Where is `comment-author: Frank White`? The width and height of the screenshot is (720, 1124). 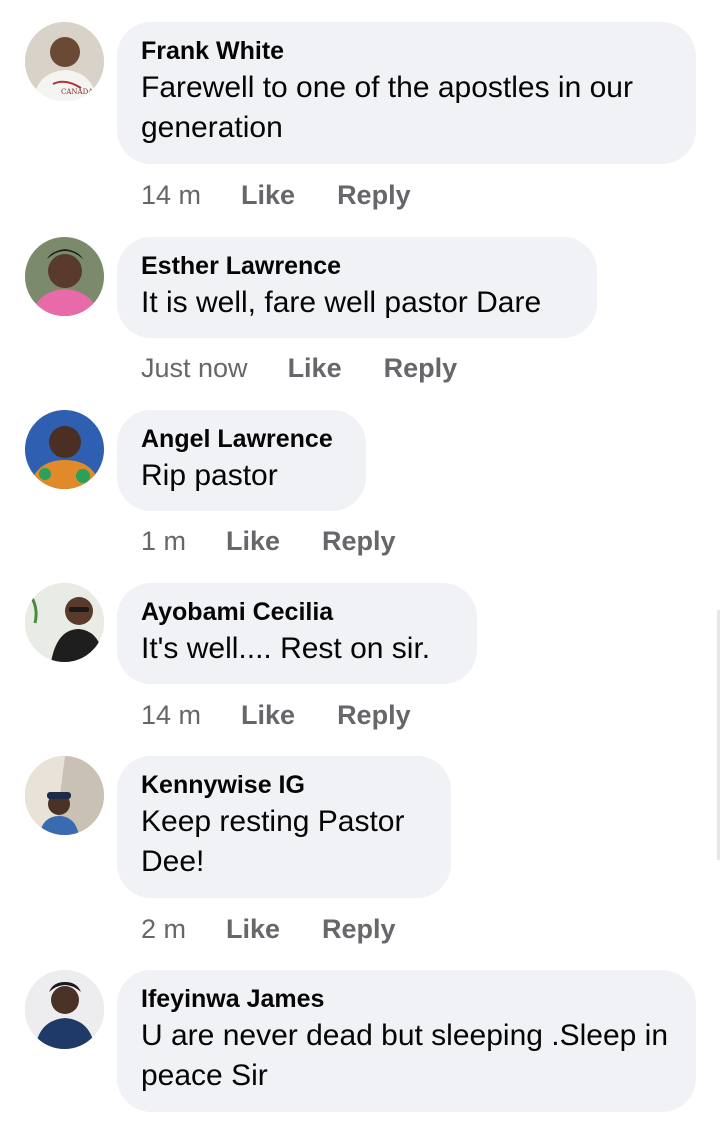
comment-author: Frank White is located at coordinates (406, 51).